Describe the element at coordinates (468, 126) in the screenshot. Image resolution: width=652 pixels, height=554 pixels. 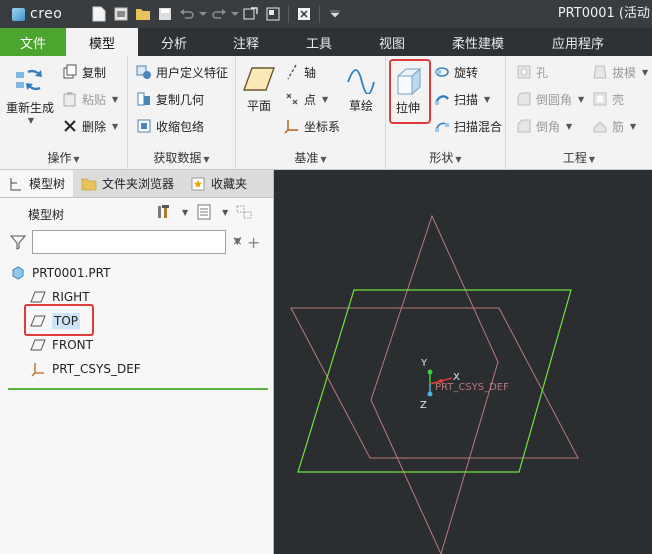
I see `swept-blend-button: 扫描混合` at that location.